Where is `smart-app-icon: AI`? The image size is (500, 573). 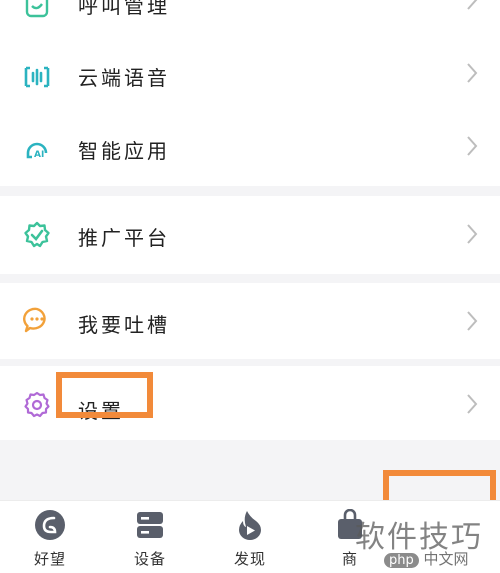 smart-app-icon: AI is located at coordinates (37, 150).